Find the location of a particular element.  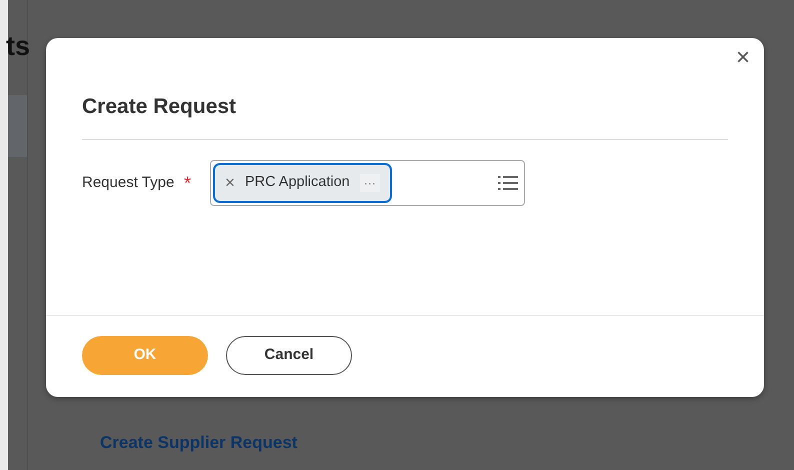

field-label: Request Type is located at coordinates (129, 182).